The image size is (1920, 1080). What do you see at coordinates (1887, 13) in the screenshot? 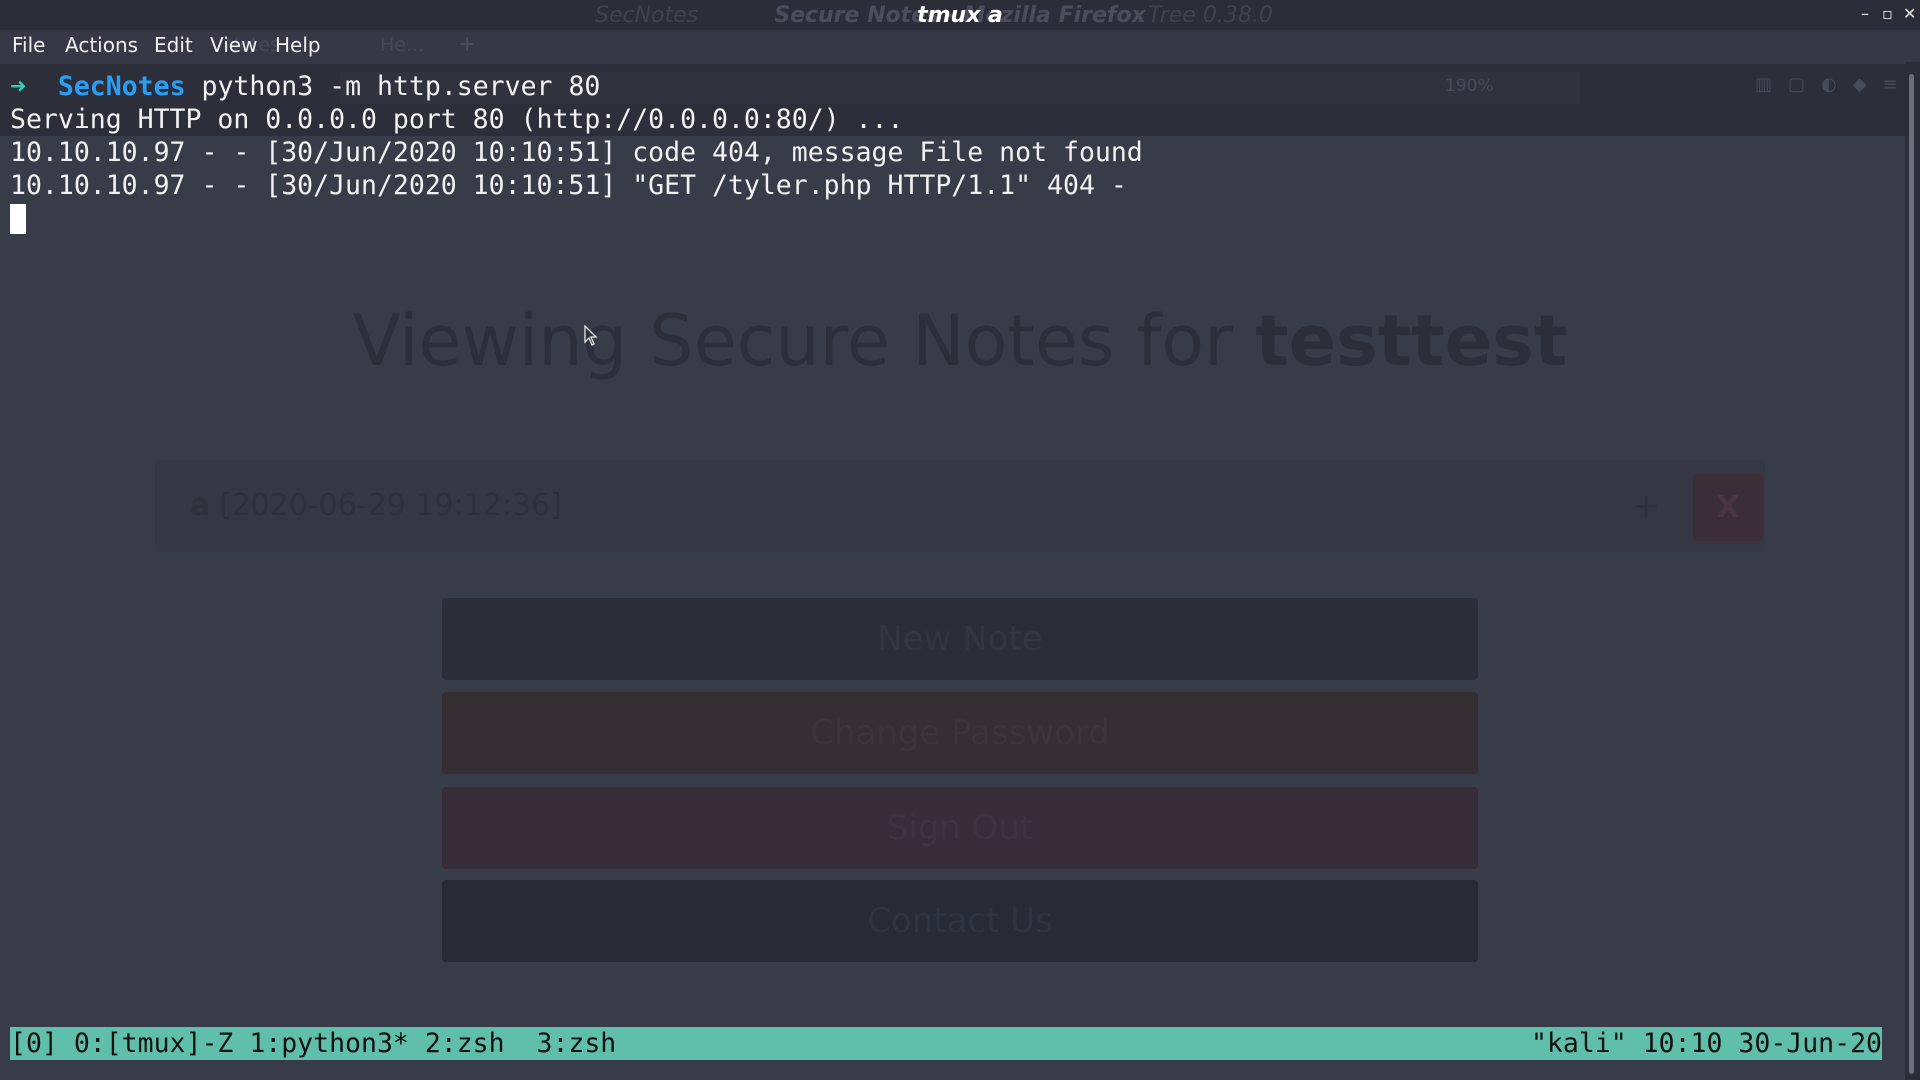
I see `maximize-icon: ▫` at bounding box center [1887, 13].